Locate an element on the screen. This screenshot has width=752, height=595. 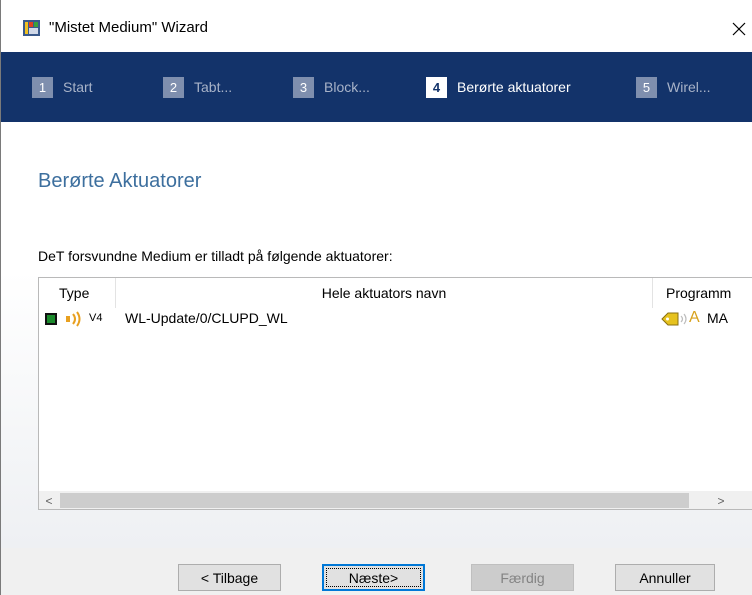
step-number: 5 is located at coordinates (646, 87).